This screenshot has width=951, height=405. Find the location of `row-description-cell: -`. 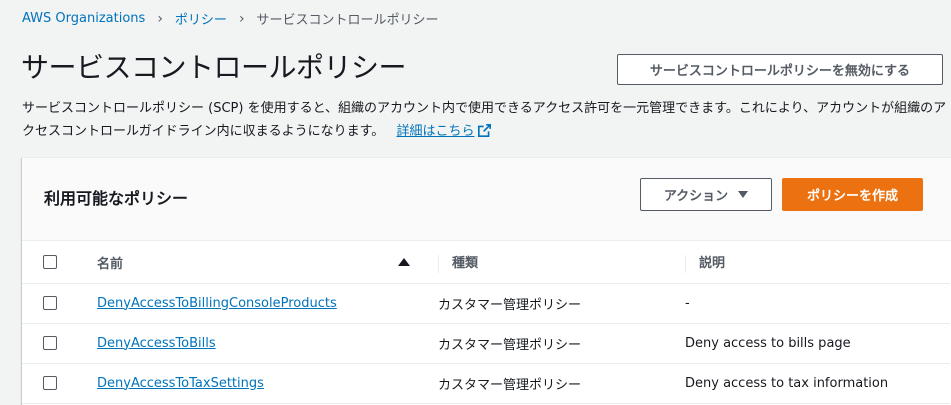

row-description-cell: - is located at coordinates (807, 303).